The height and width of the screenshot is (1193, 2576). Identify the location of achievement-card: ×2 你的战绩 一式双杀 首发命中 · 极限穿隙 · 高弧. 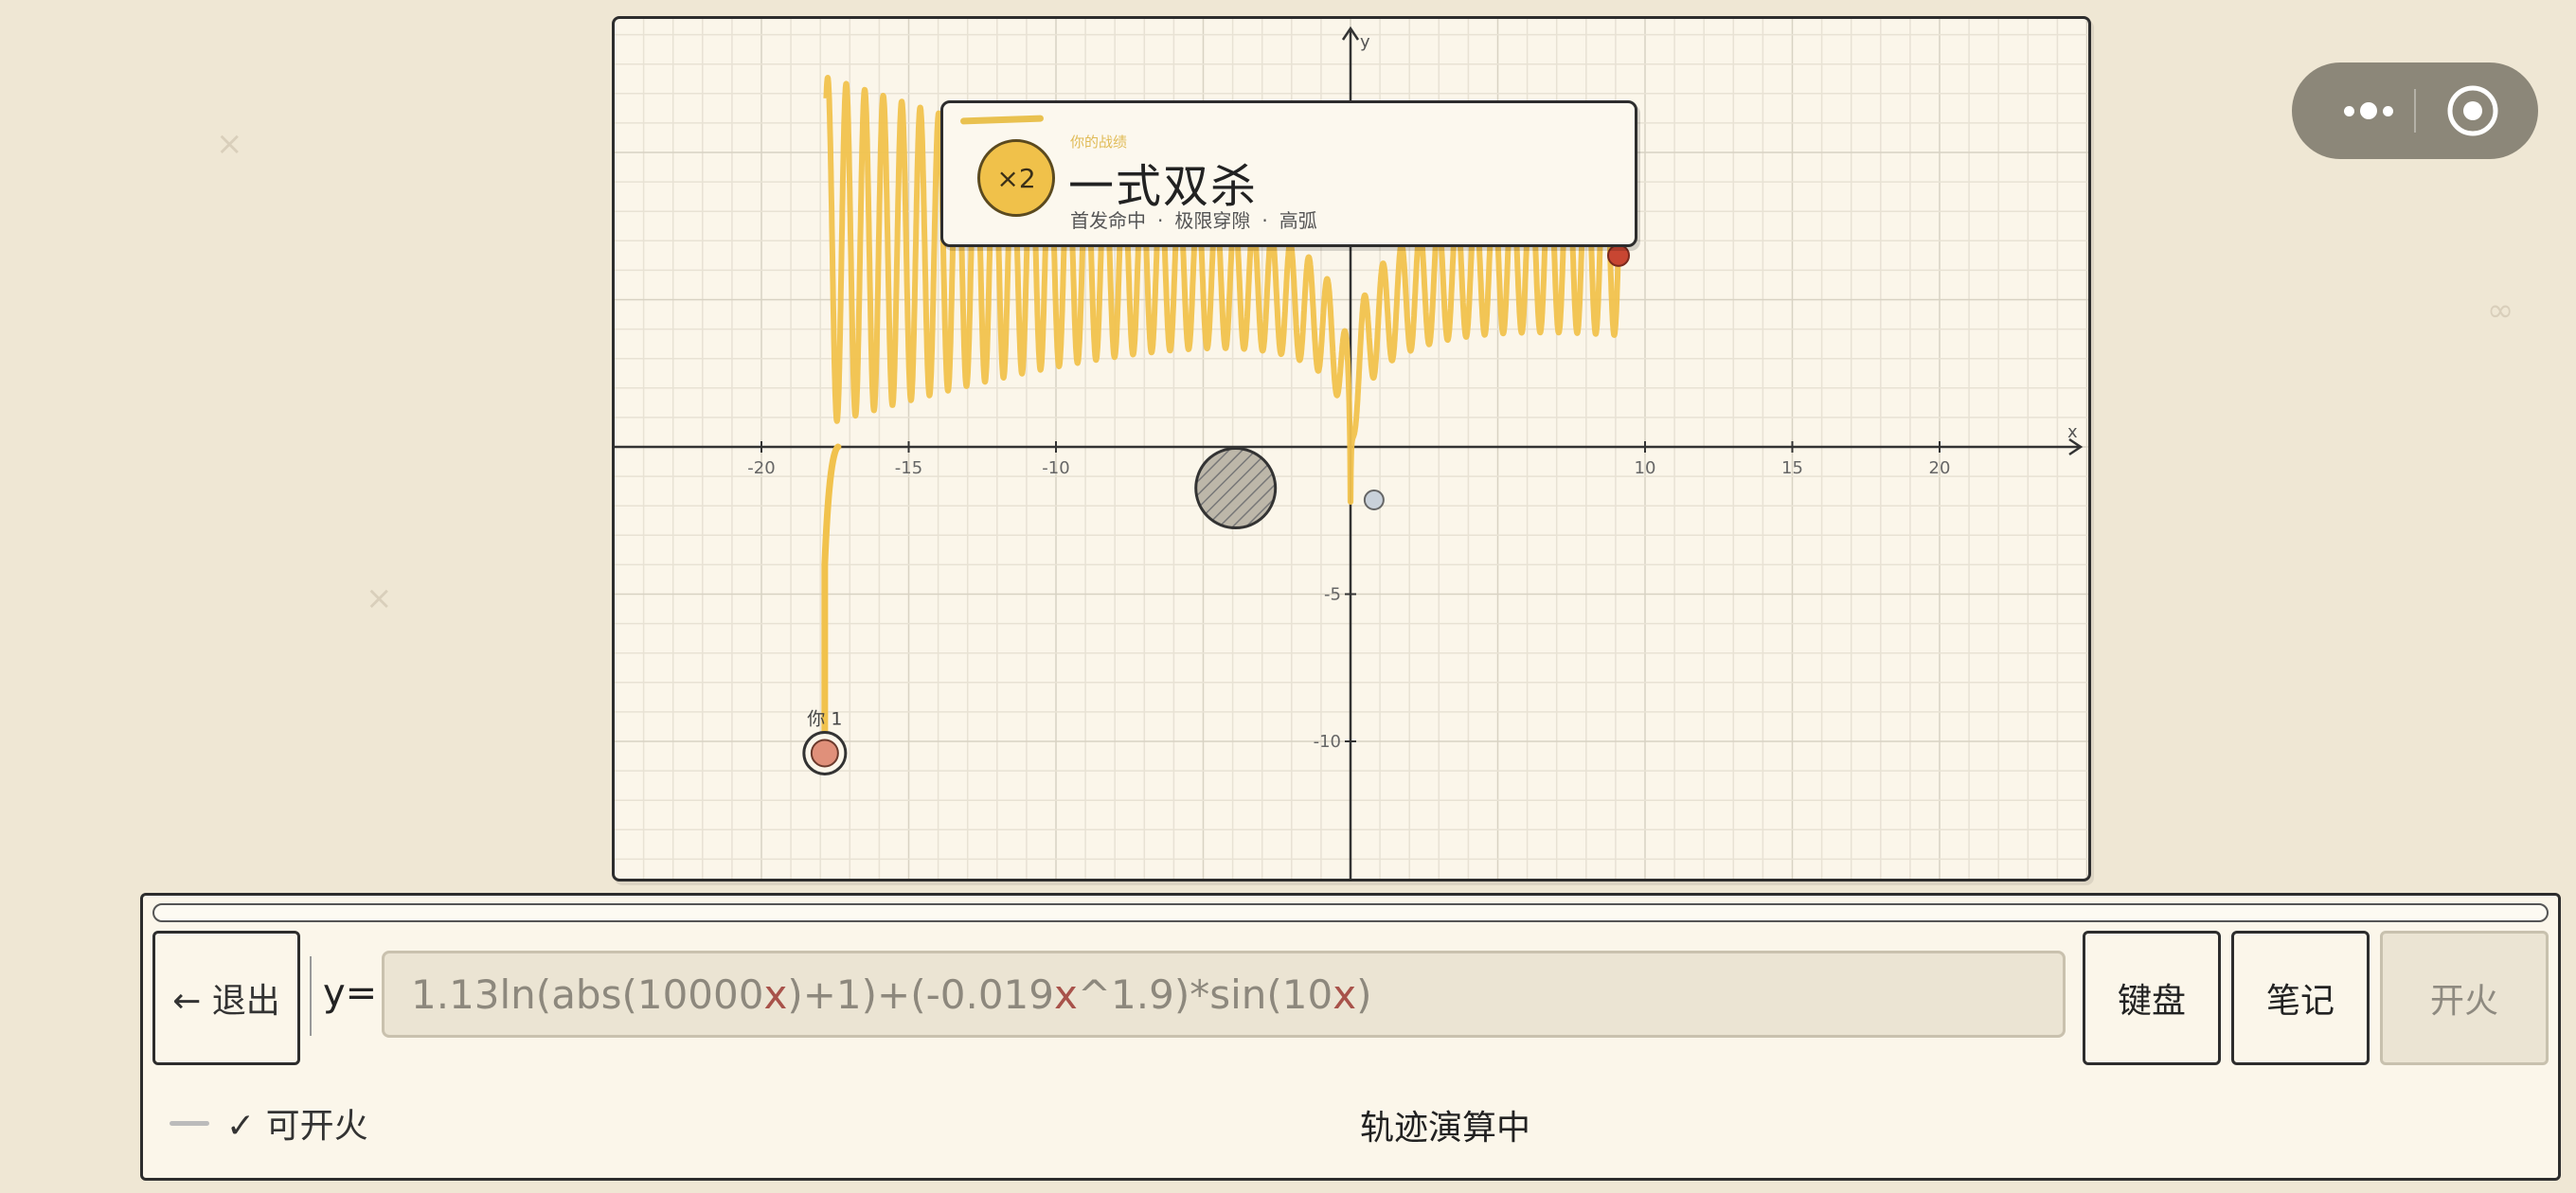
(1288, 173).